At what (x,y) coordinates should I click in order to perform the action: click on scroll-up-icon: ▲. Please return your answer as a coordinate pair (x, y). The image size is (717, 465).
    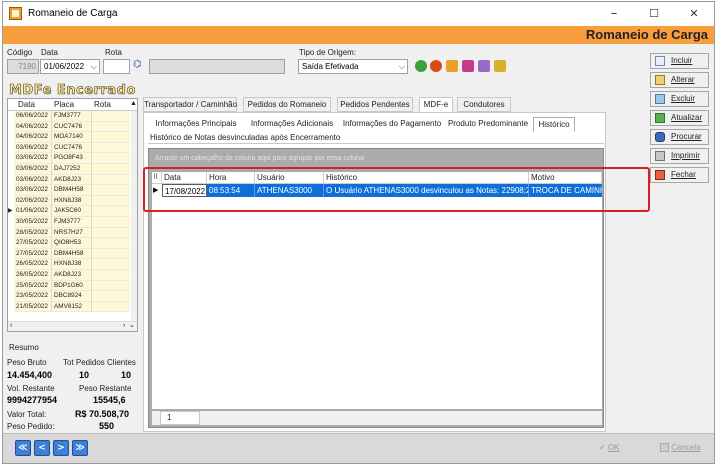
    Looking at the image, I should click on (133, 103).